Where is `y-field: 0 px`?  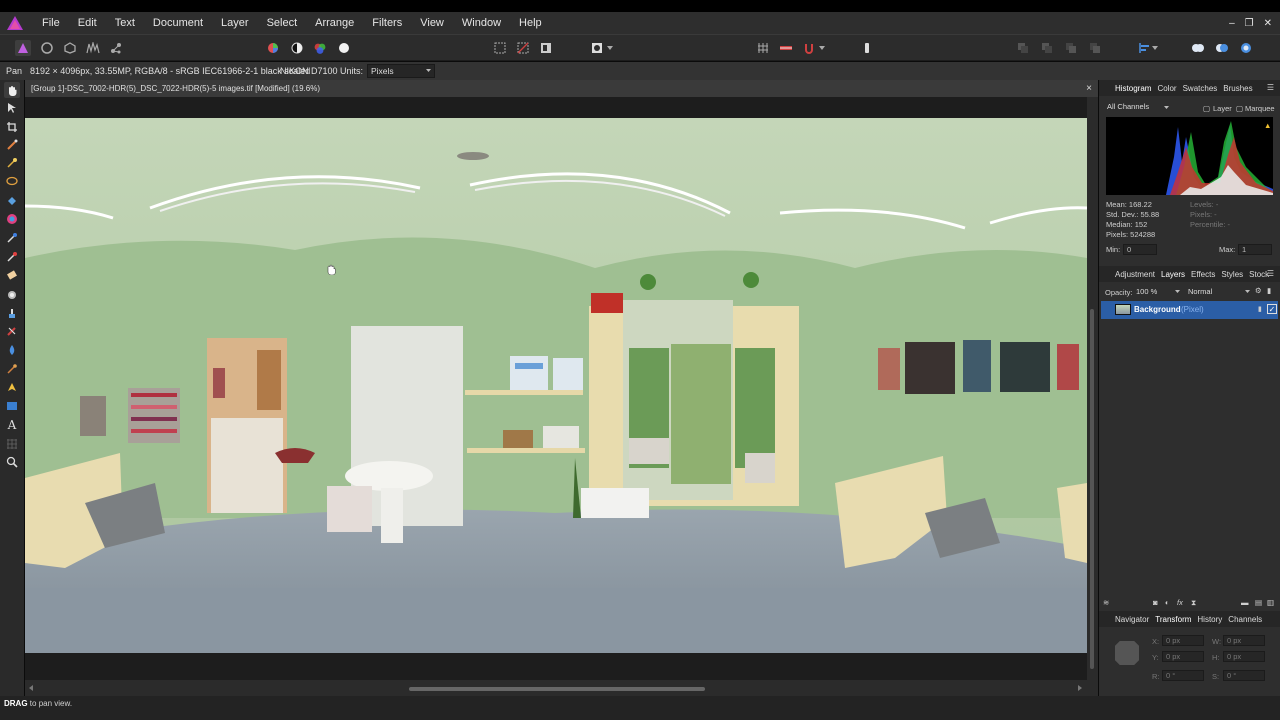
y-field: 0 px is located at coordinates (1183, 656).